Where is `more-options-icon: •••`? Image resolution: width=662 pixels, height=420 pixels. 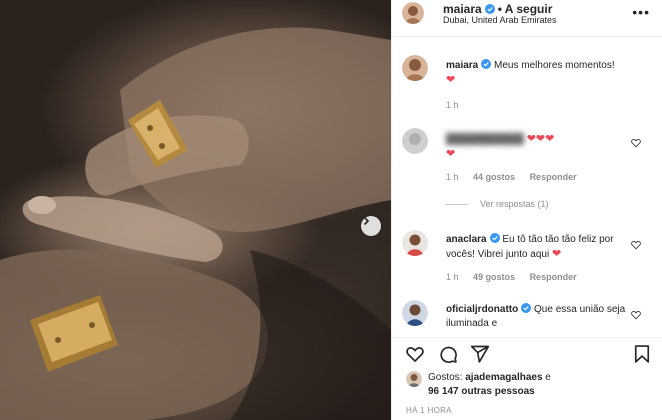
more-options-icon: ••• is located at coordinates (641, 12).